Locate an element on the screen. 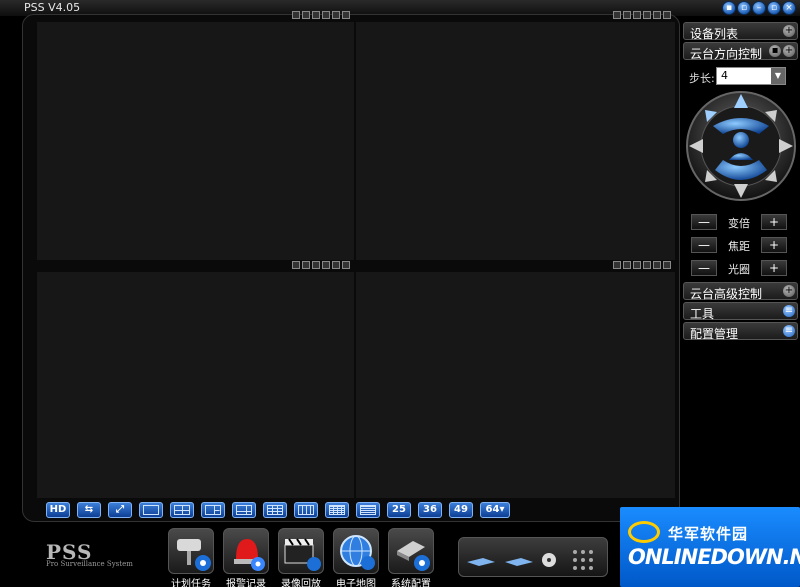 This screenshot has width=800, height=587. alarm-record-button is located at coordinates (246, 551).